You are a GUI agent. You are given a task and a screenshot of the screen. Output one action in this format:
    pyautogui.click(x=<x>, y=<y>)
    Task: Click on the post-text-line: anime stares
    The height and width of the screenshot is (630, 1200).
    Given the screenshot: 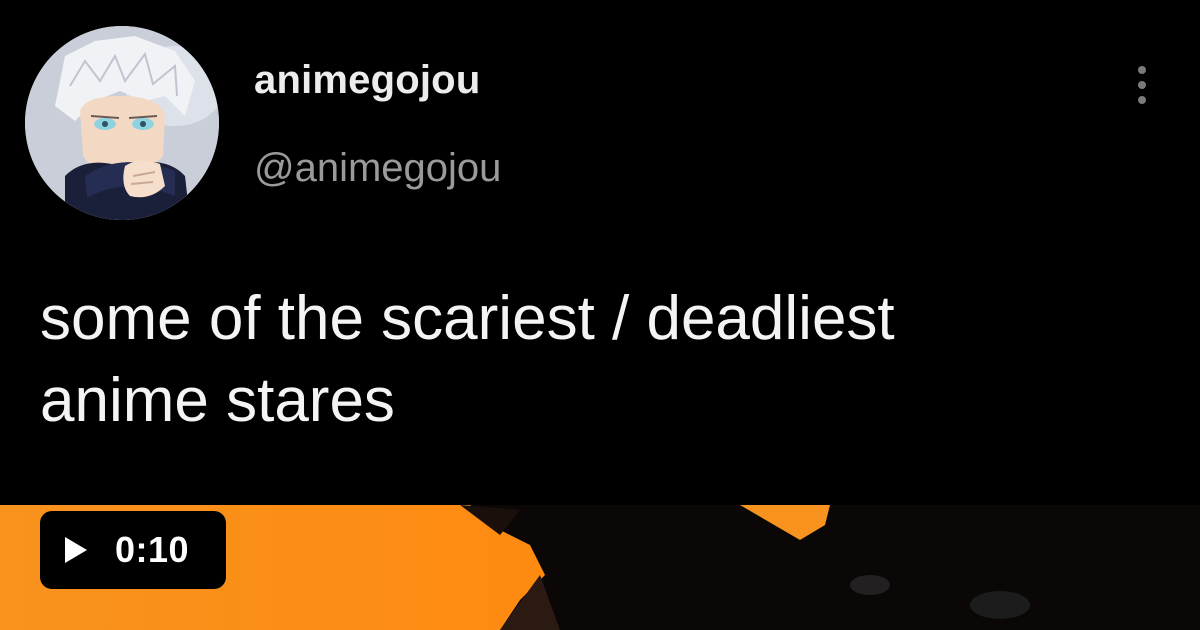 What is the action you would take?
    pyautogui.click(x=217, y=400)
    